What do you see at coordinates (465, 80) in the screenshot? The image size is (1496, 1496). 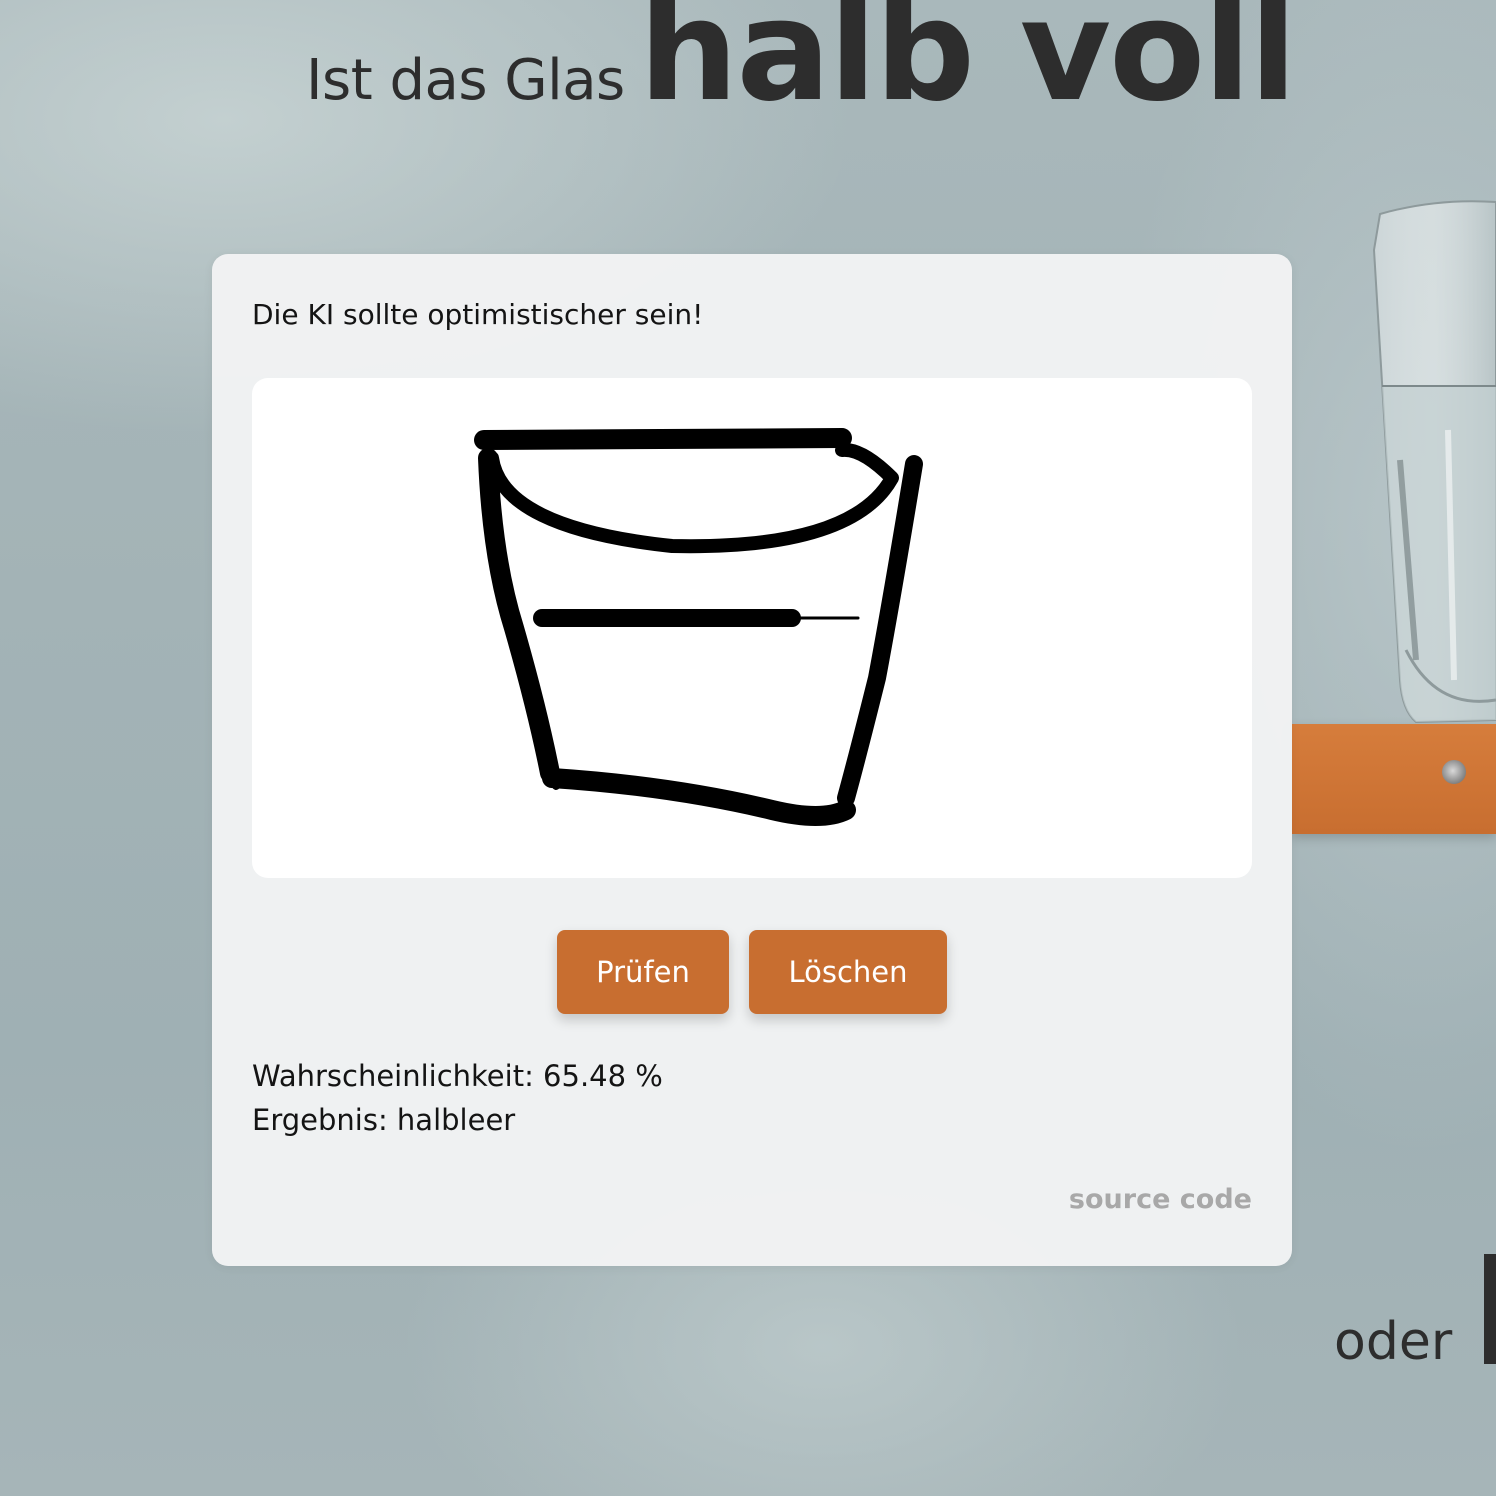 I see `title-prefix: Ist das Glas` at bounding box center [465, 80].